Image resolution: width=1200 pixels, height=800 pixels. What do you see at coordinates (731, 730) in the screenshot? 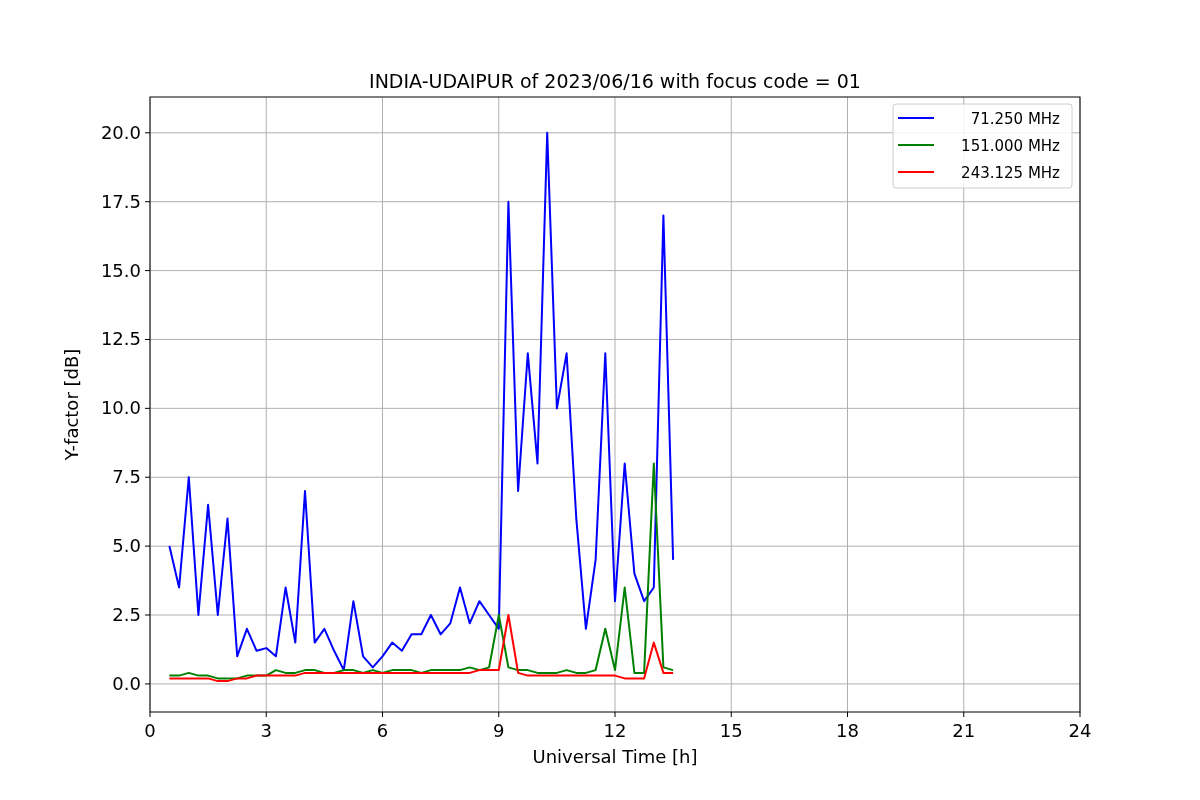
I see `x-tick-label: 15` at bounding box center [731, 730].